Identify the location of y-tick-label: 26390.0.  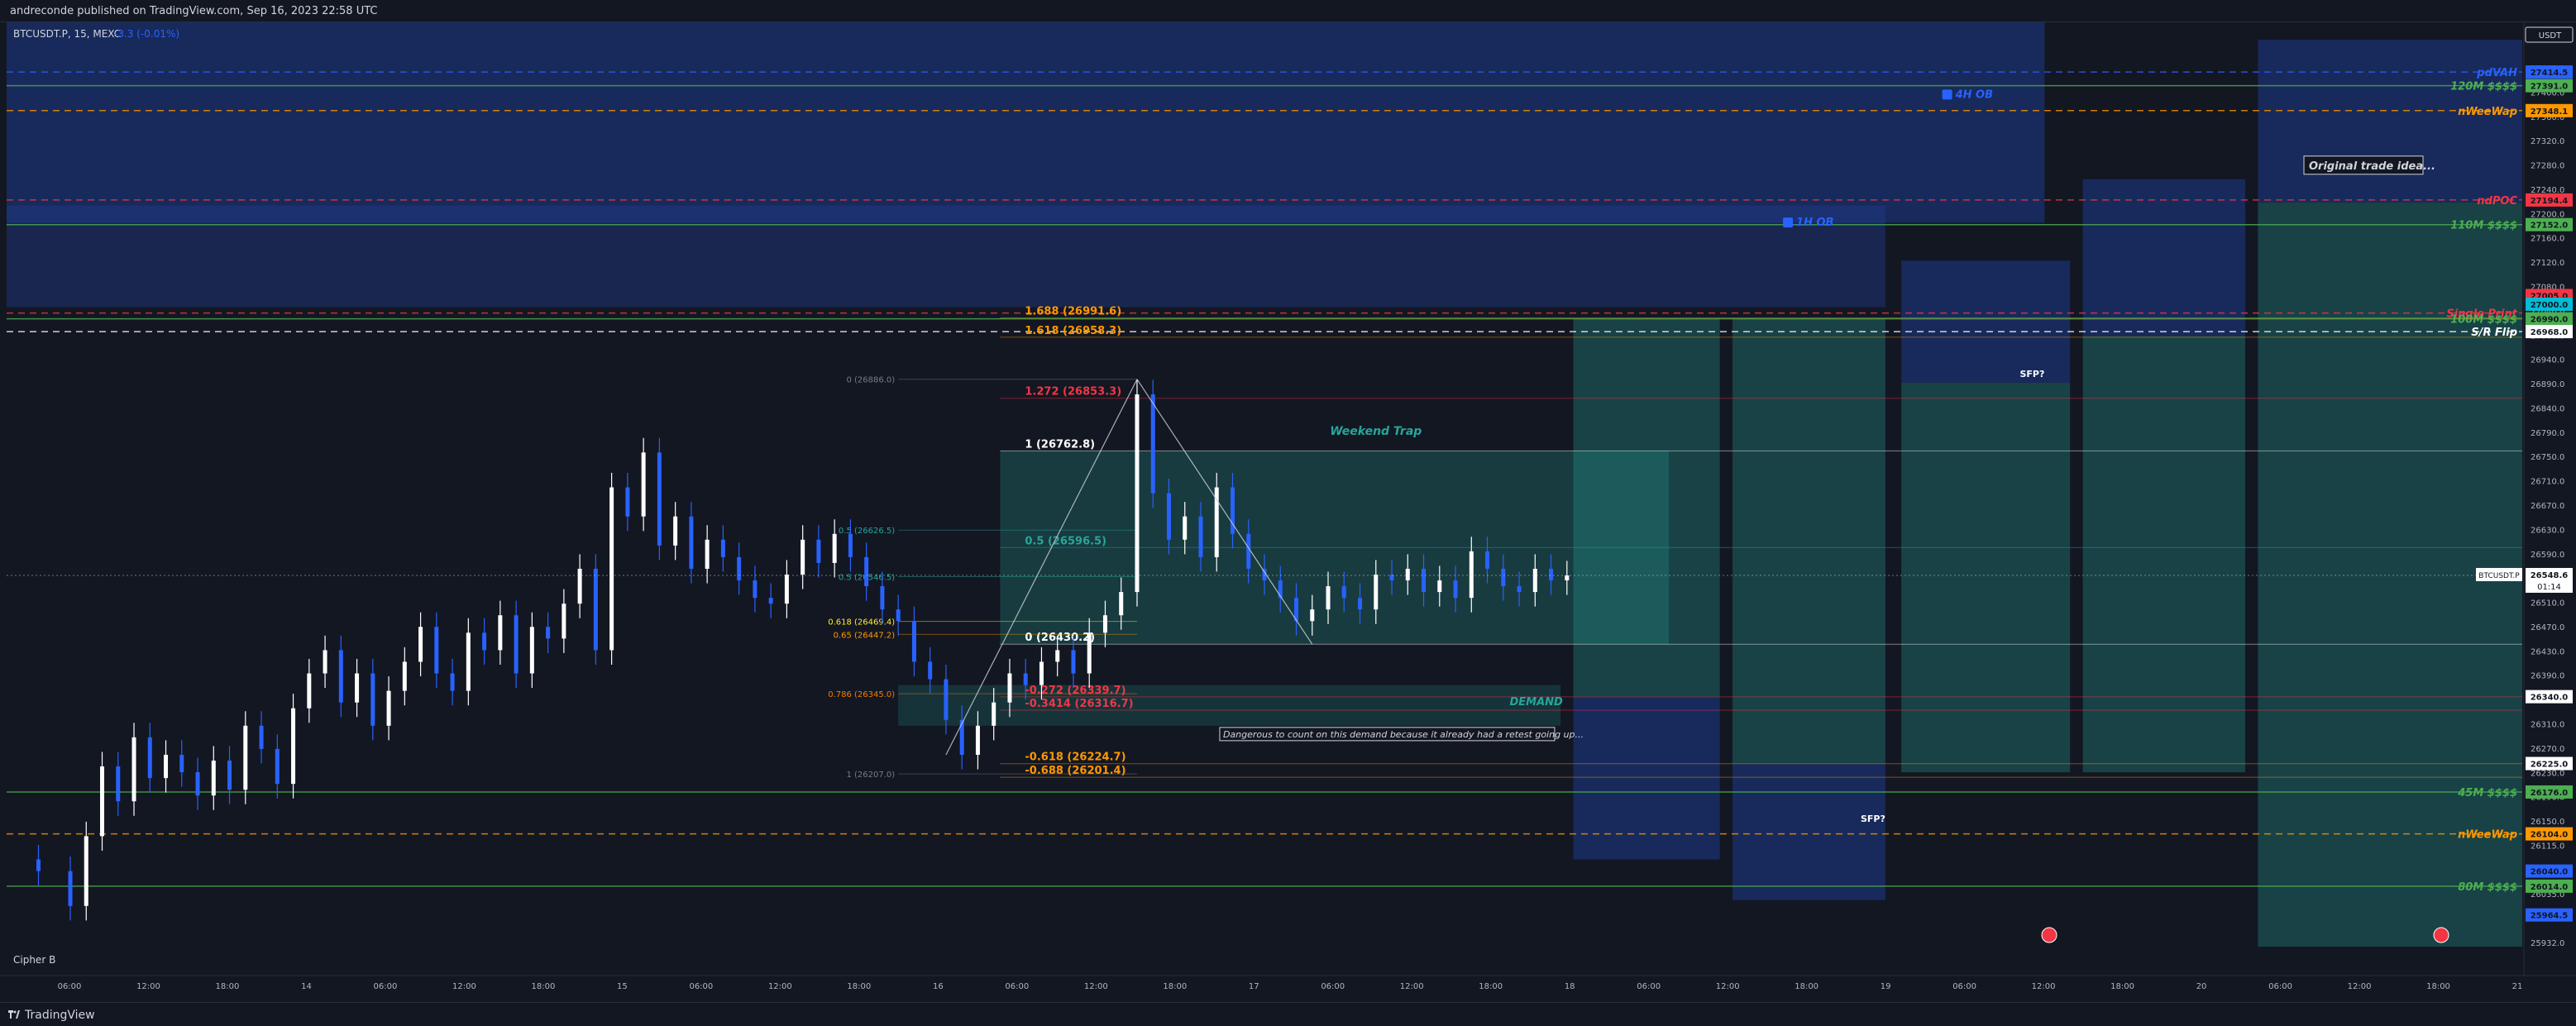
(2547, 676).